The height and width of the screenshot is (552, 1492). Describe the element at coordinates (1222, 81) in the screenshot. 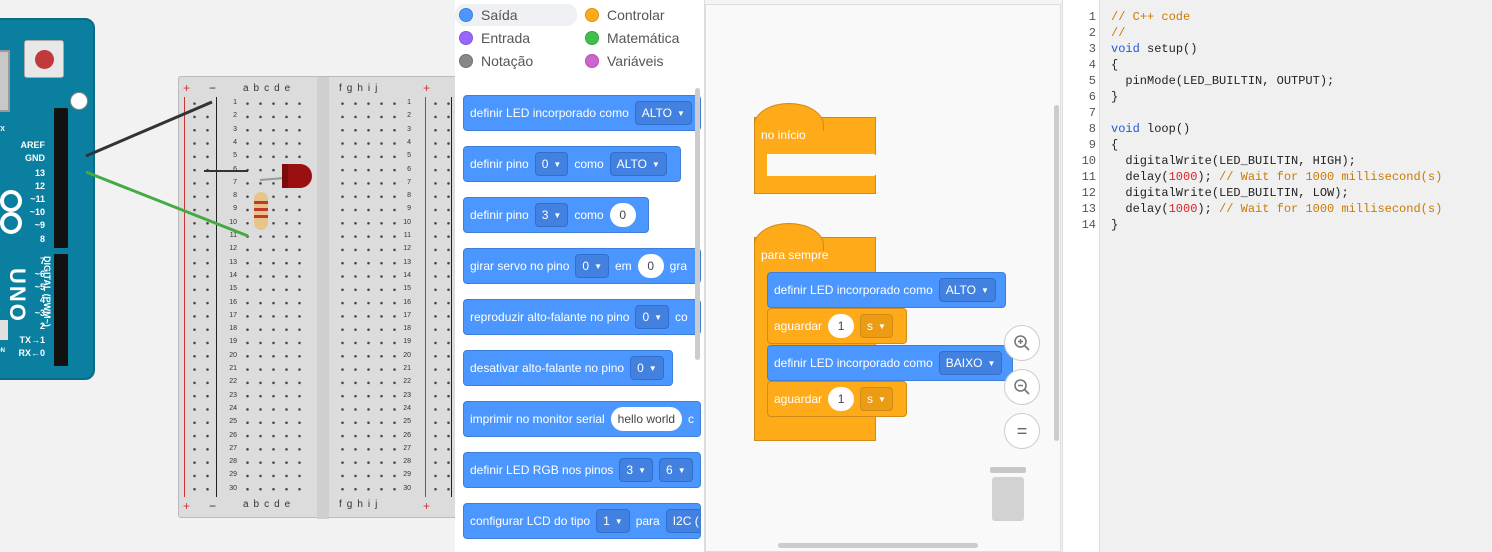

I see `code-line: pinMode(LED_BUILTIN, OUTPUT);` at that location.